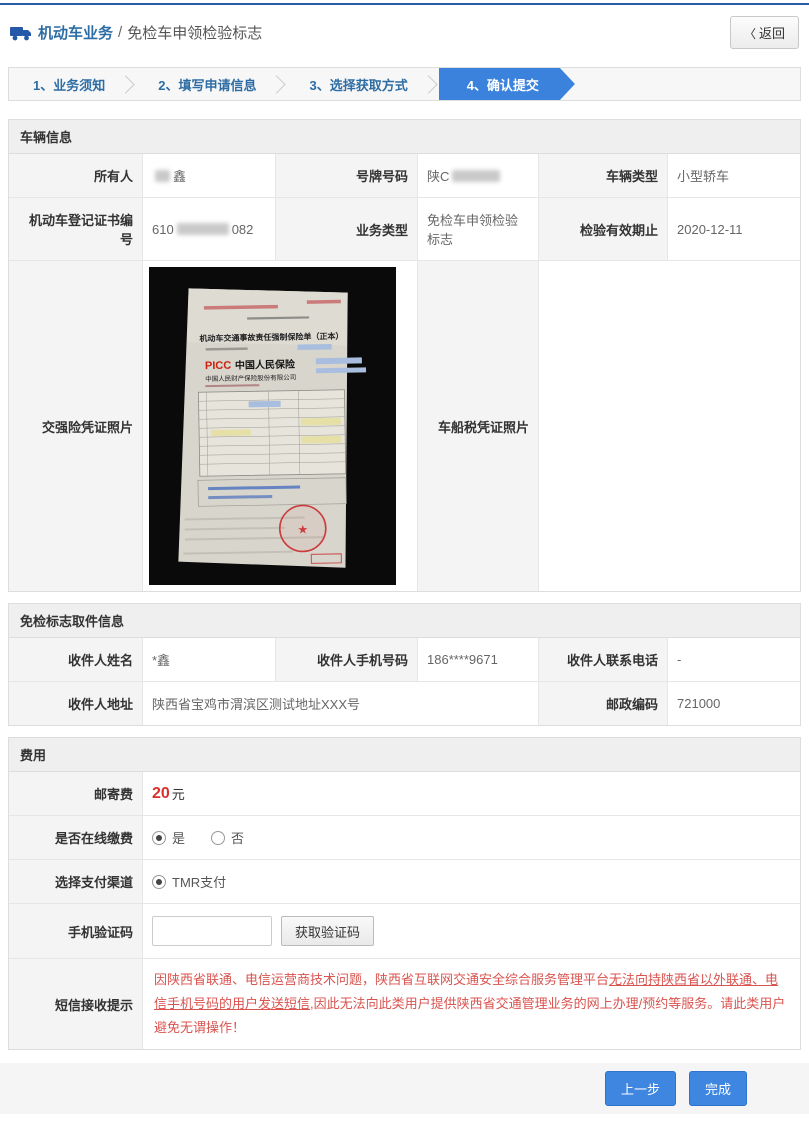 The width and height of the screenshot is (809, 1124). What do you see at coordinates (404, 621) in the screenshot?
I see `pickup-section-title: 免检标志取件信息` at bounding box center [404, 621].